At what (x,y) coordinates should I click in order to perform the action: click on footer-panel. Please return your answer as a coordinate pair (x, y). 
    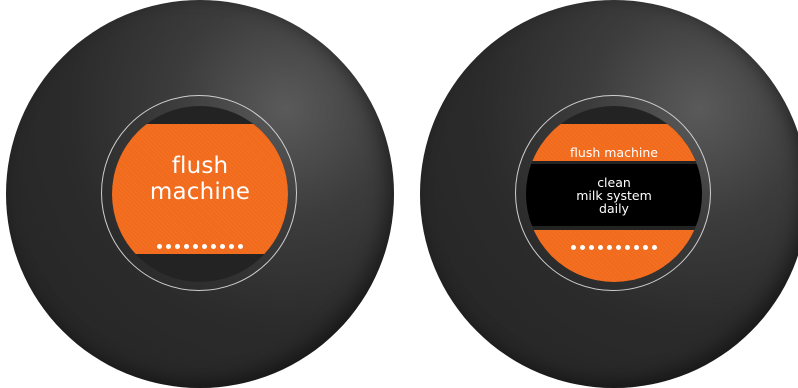
    Looking at the image, I should click on (614, 256).